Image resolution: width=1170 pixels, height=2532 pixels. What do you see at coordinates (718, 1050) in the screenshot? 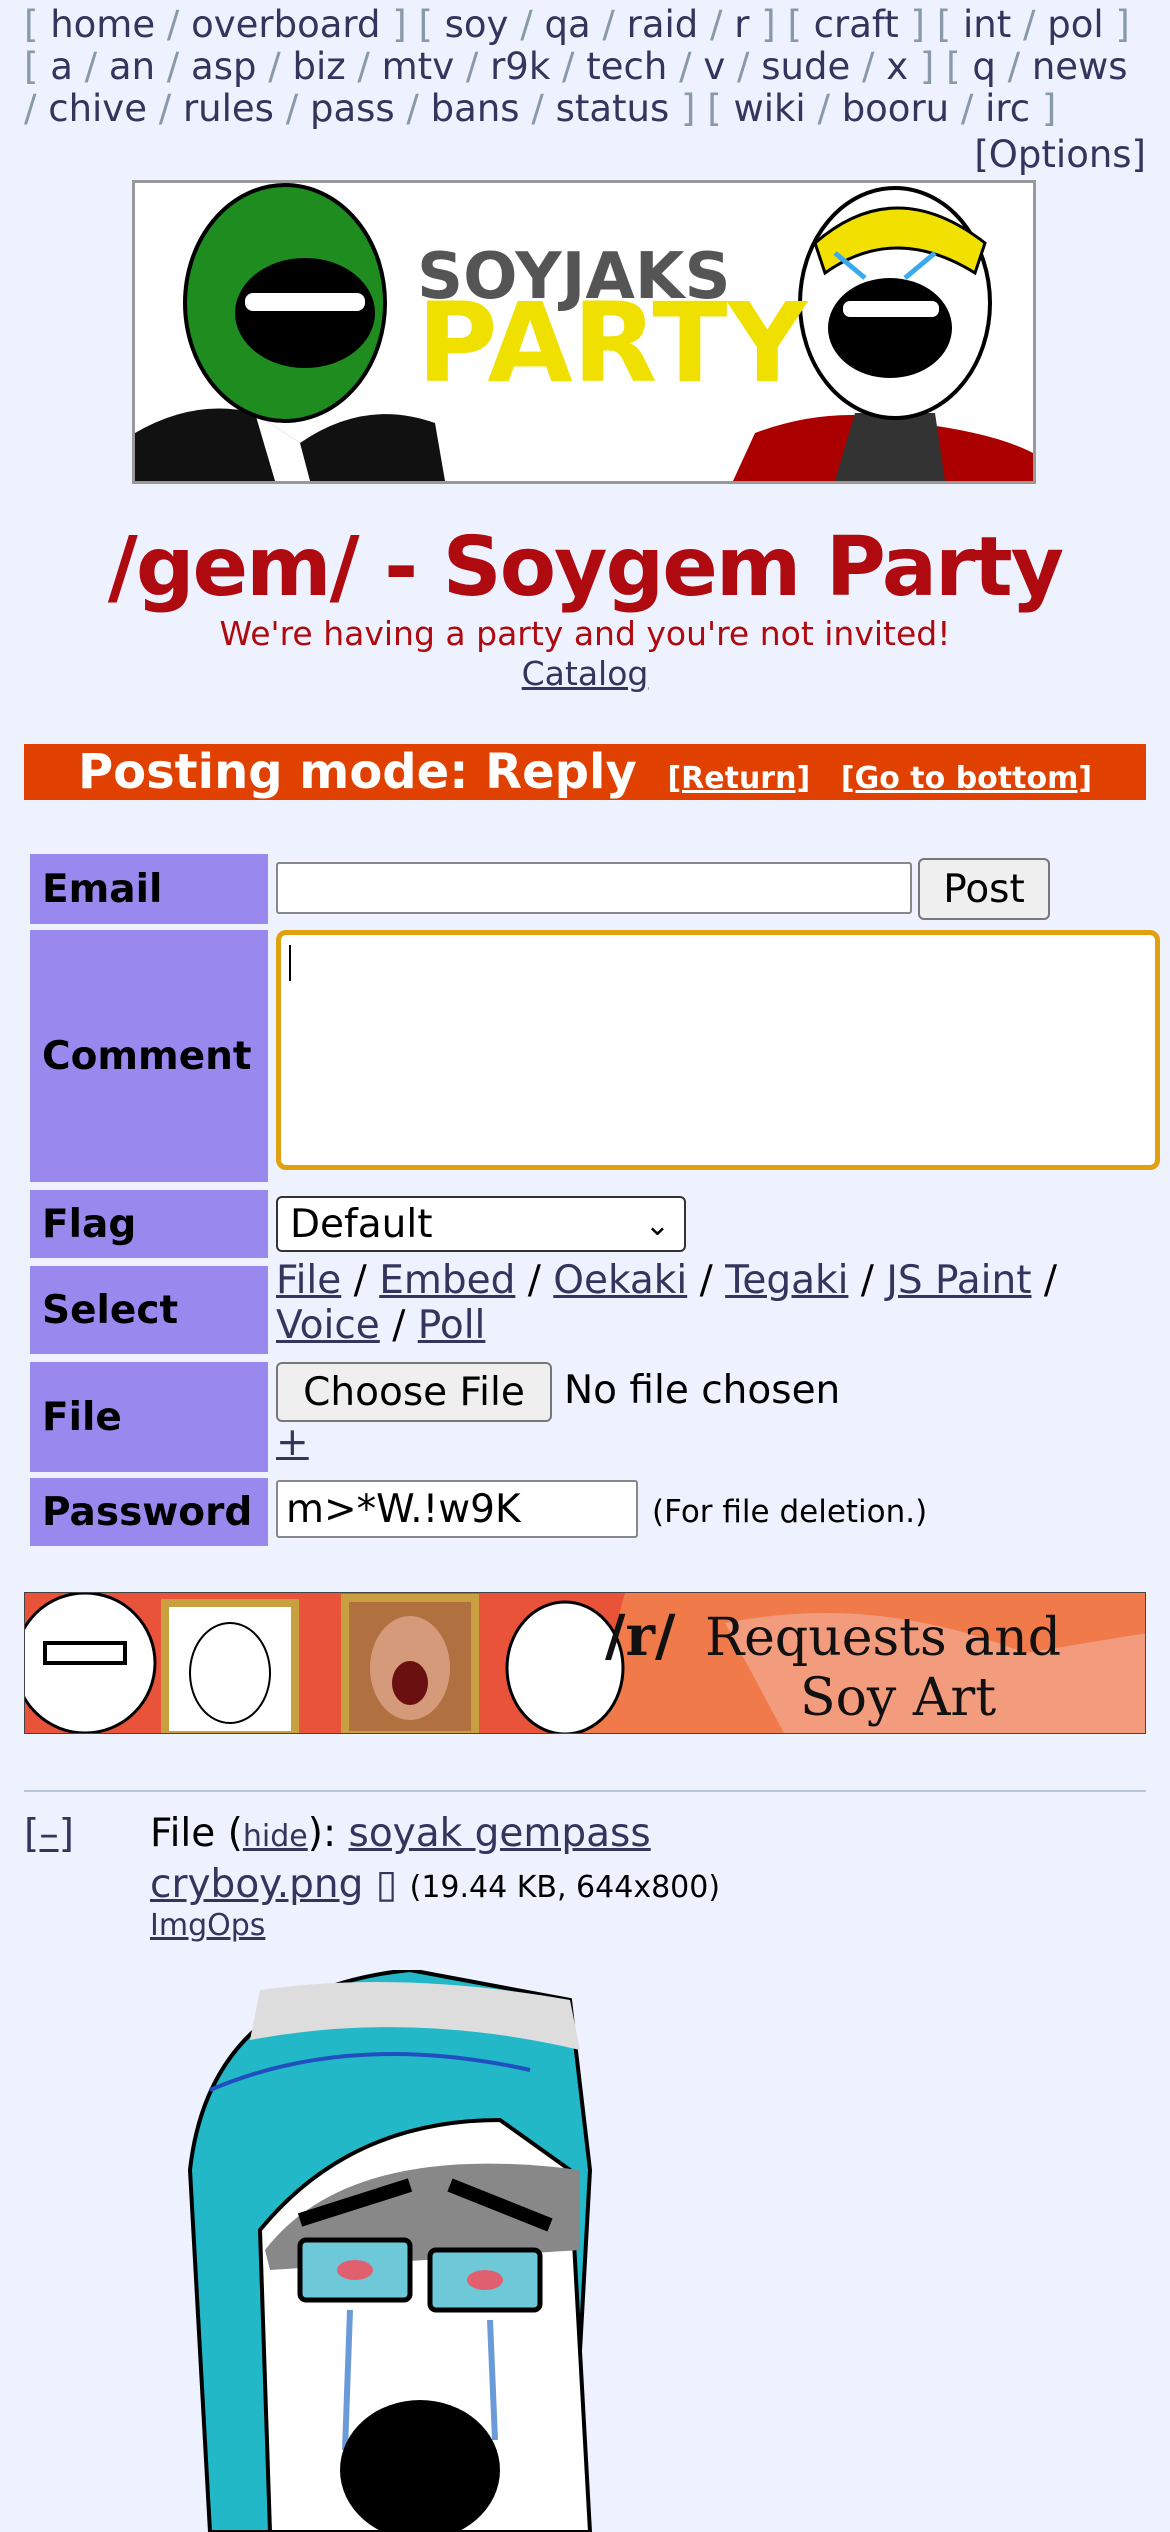
I see `comment-textarea` at bounding box center [718, 1050].